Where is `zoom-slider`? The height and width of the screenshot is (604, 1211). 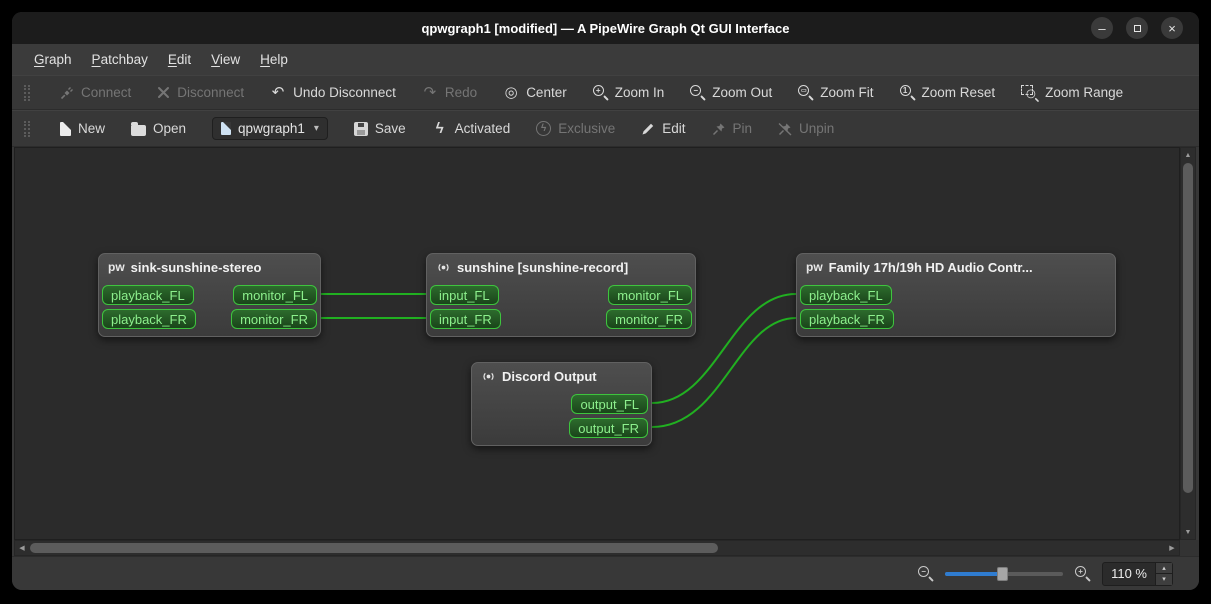
zoom-slider is located at coordinates (1004, 574).